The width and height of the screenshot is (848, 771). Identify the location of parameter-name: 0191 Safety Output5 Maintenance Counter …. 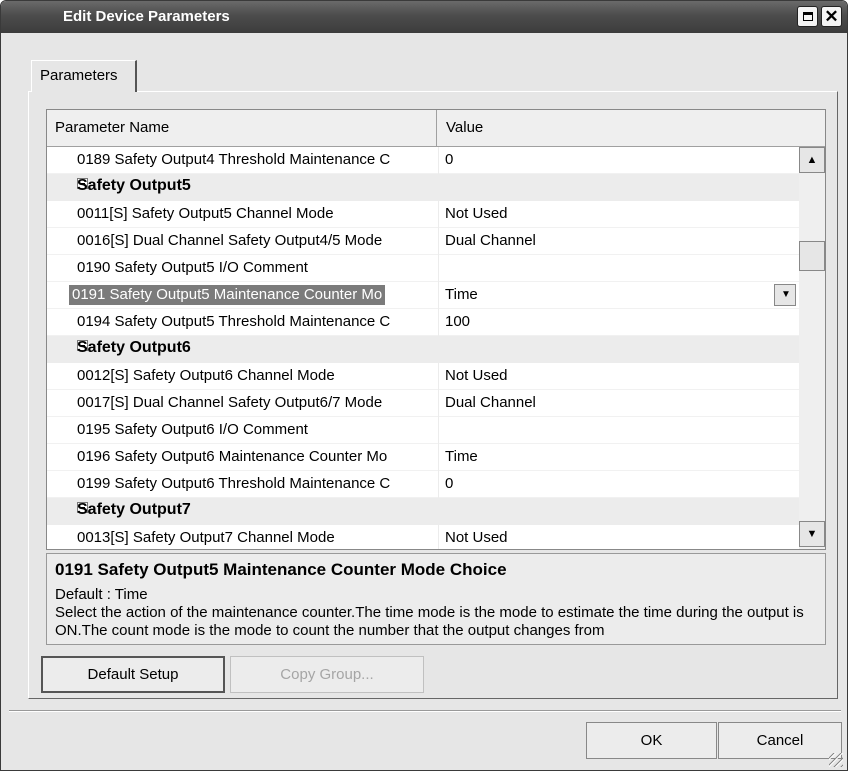
(227, 295).